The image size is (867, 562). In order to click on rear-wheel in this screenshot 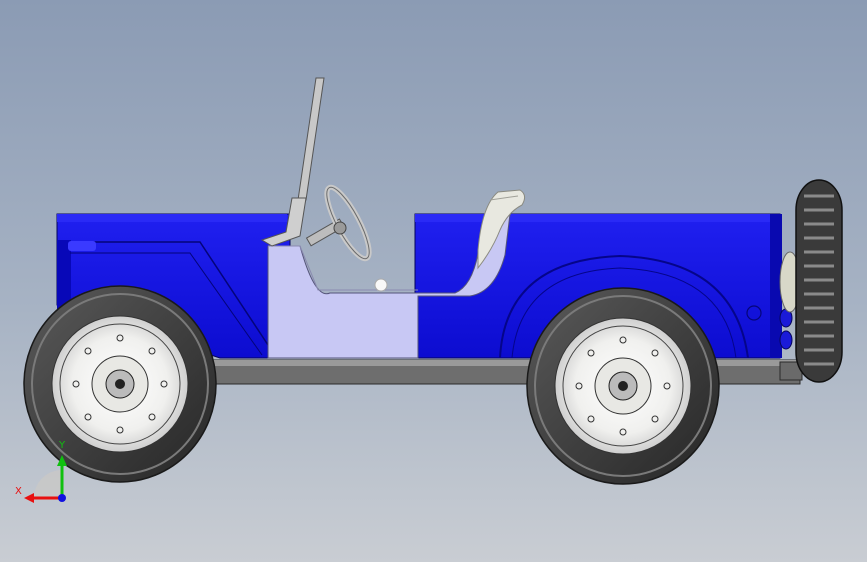, I will do `click(623, 386)`.